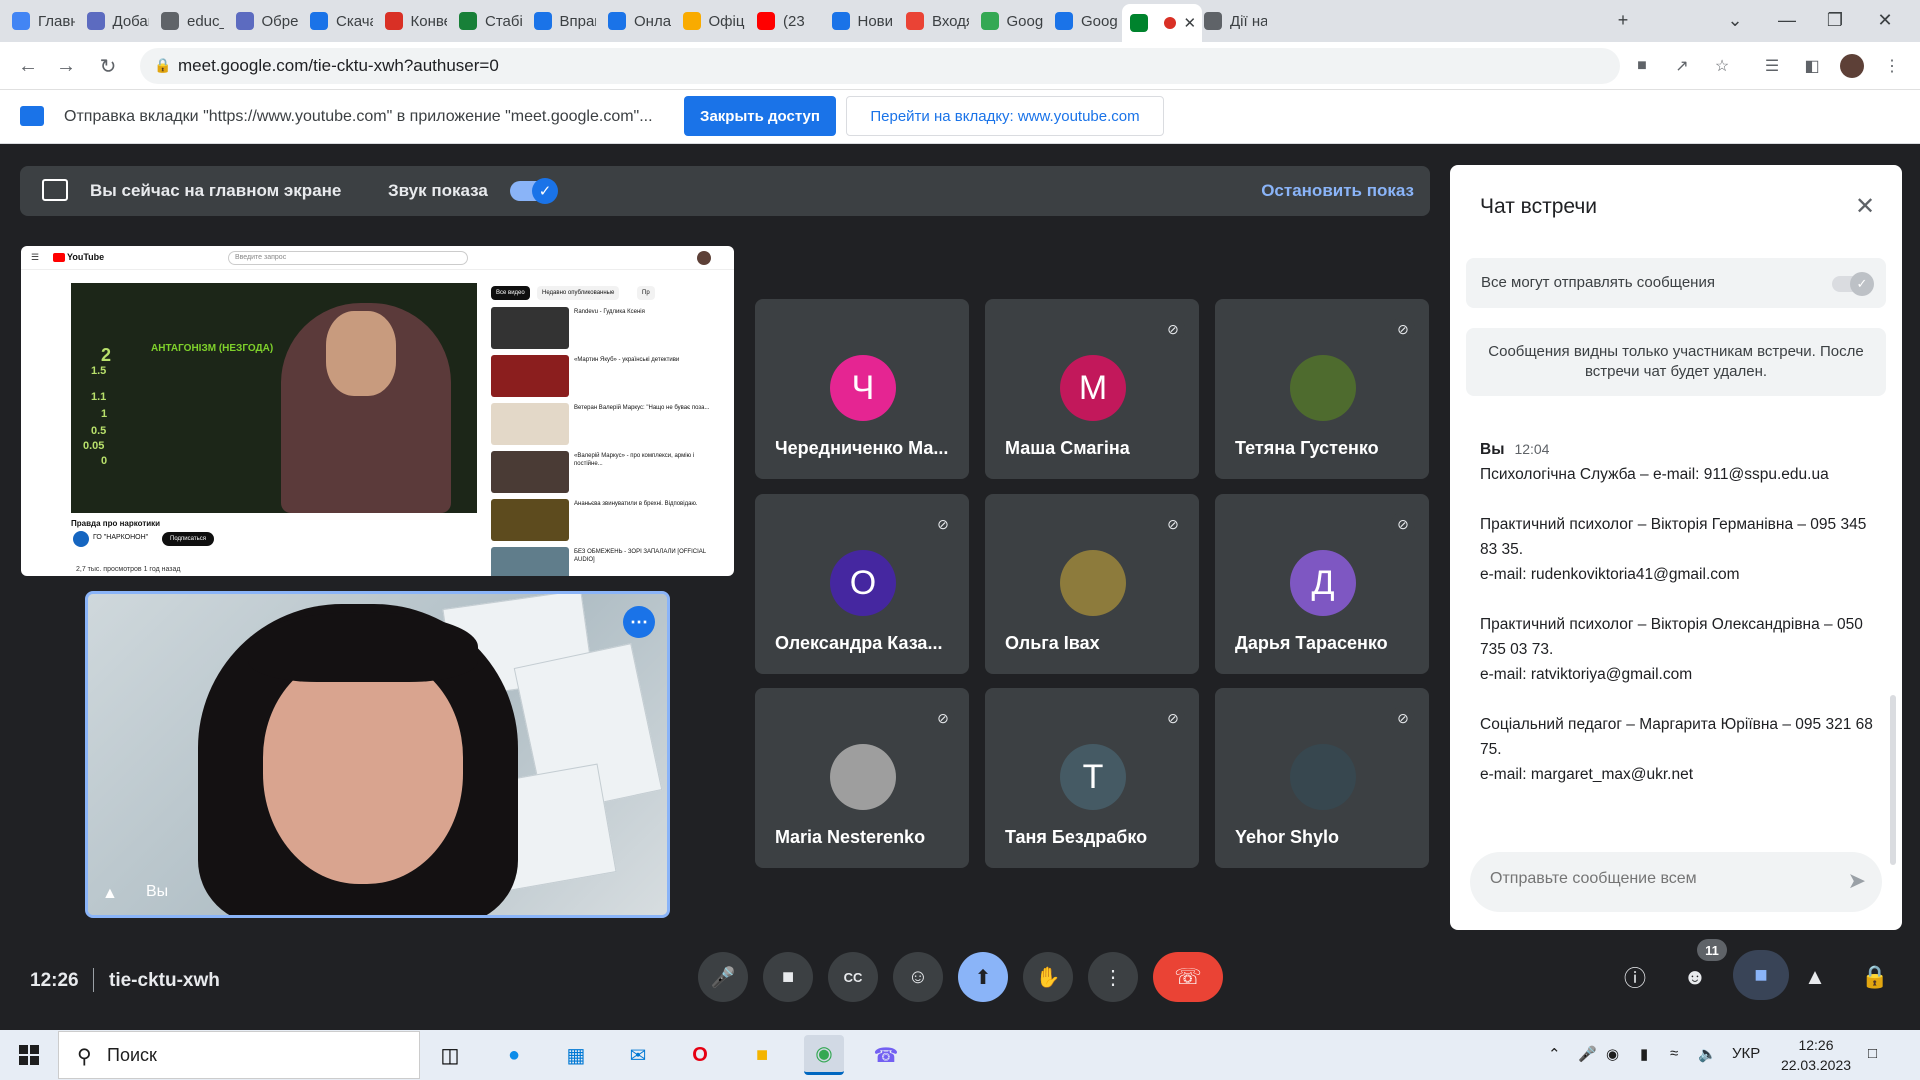 The image size is (1920, 1080). I want to click on host-controls-icon: 🔒, so click(1875, 977).